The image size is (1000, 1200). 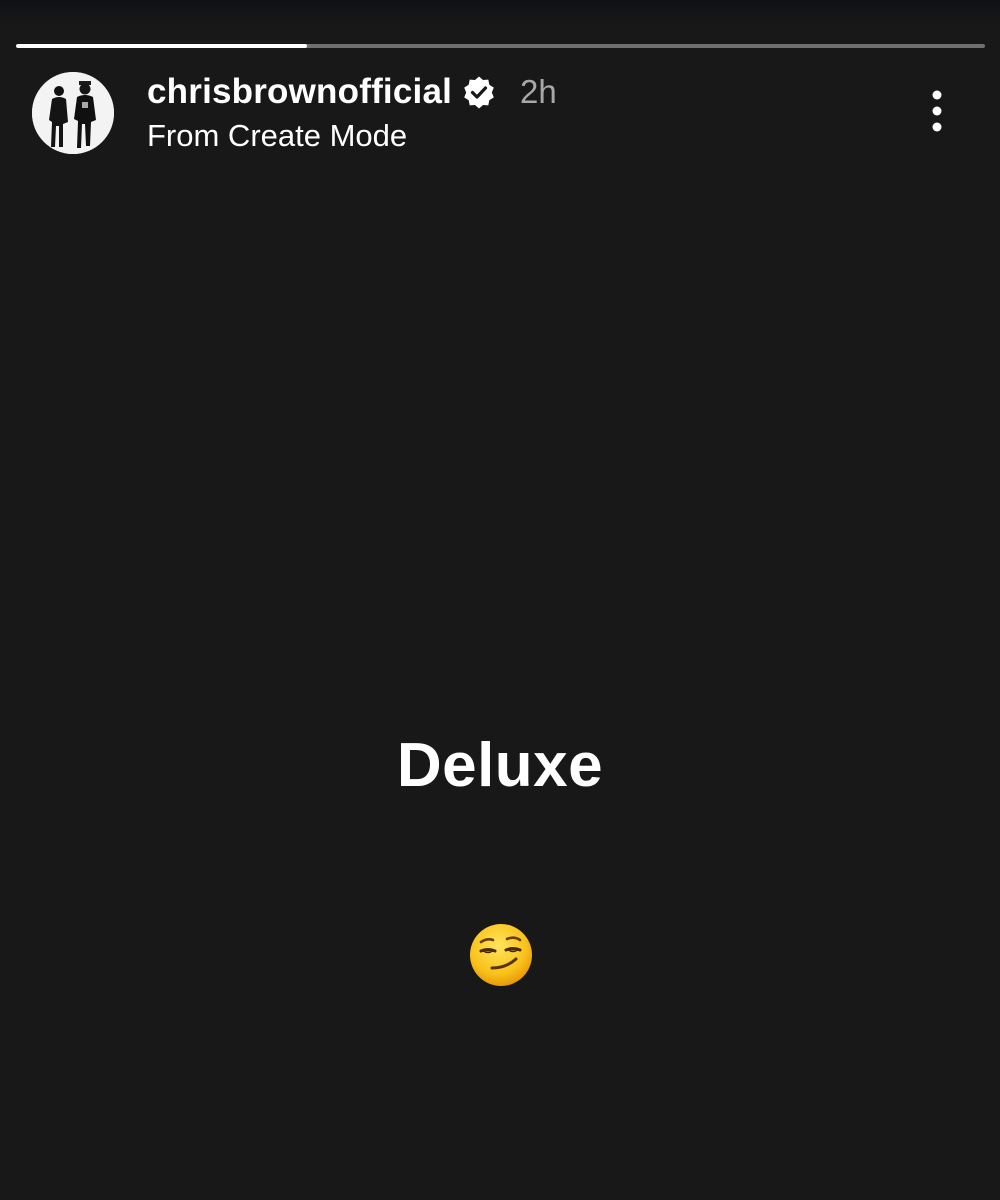 I want to click on story-source-label: From Create Mode, so click(x=277, y=136).